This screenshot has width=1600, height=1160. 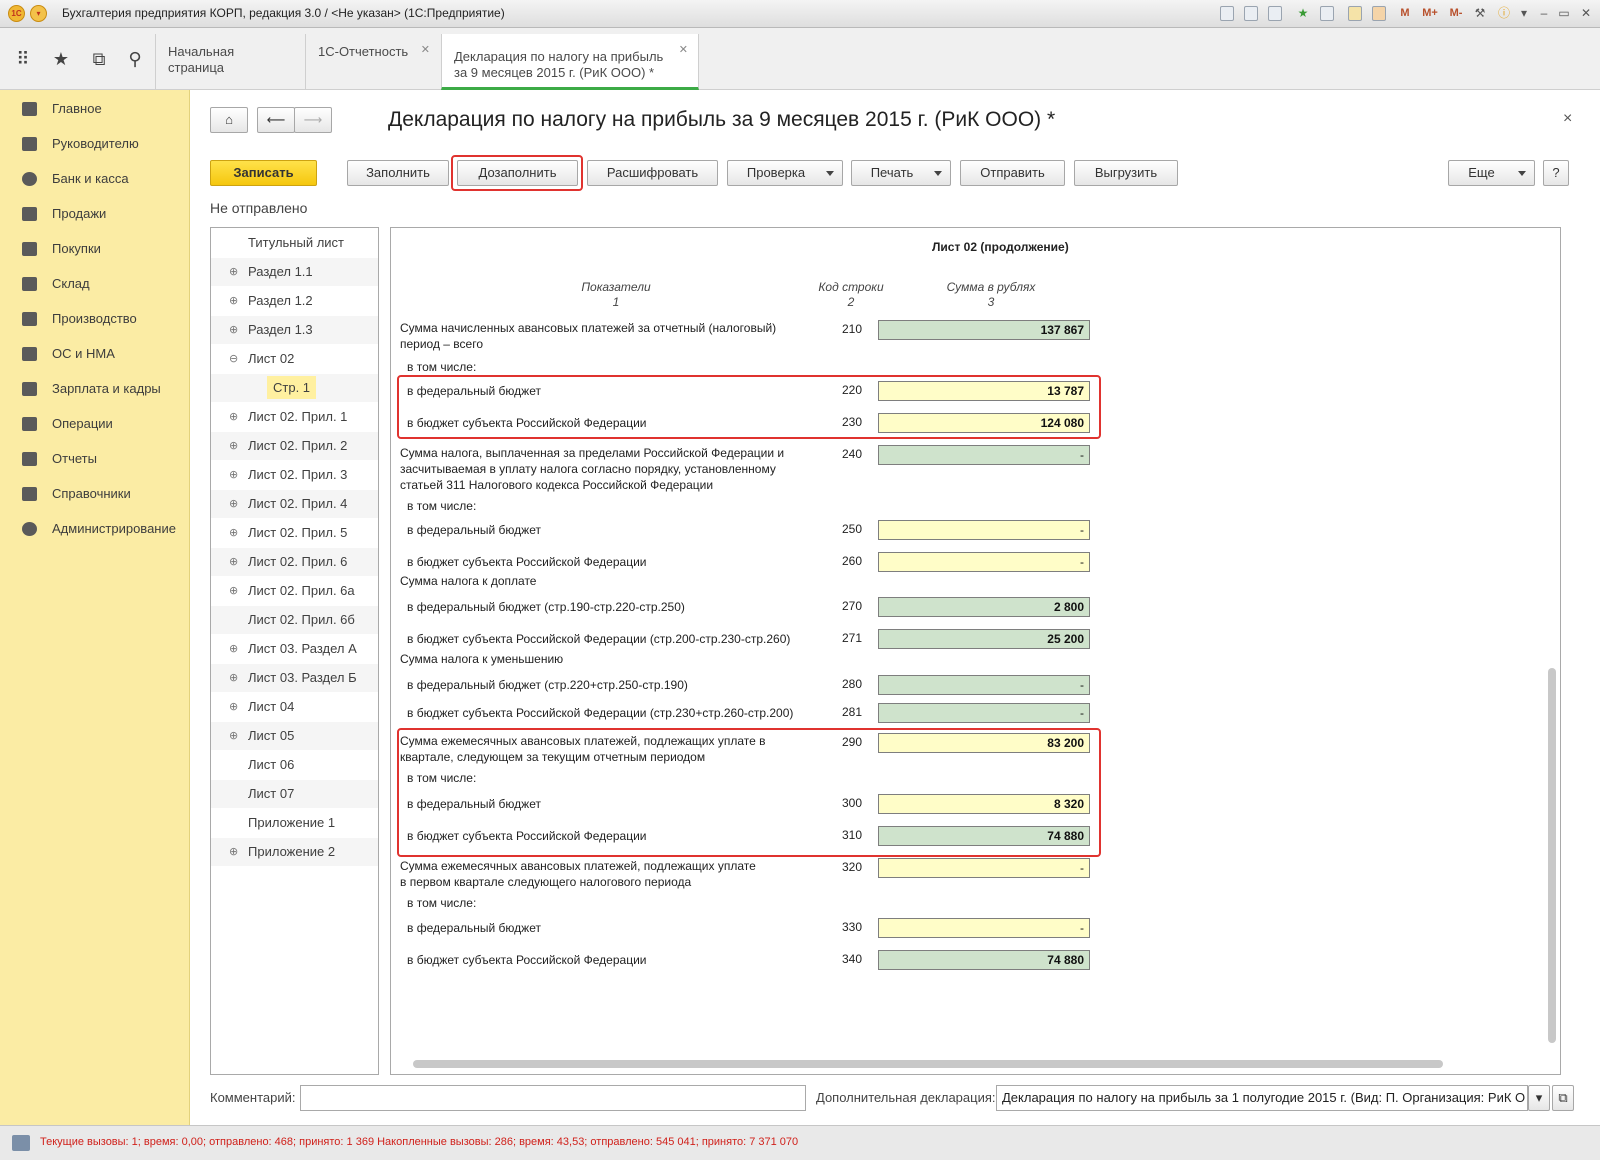 I want to click on tree-item: Стр. 1, so click(x=294, y=388).